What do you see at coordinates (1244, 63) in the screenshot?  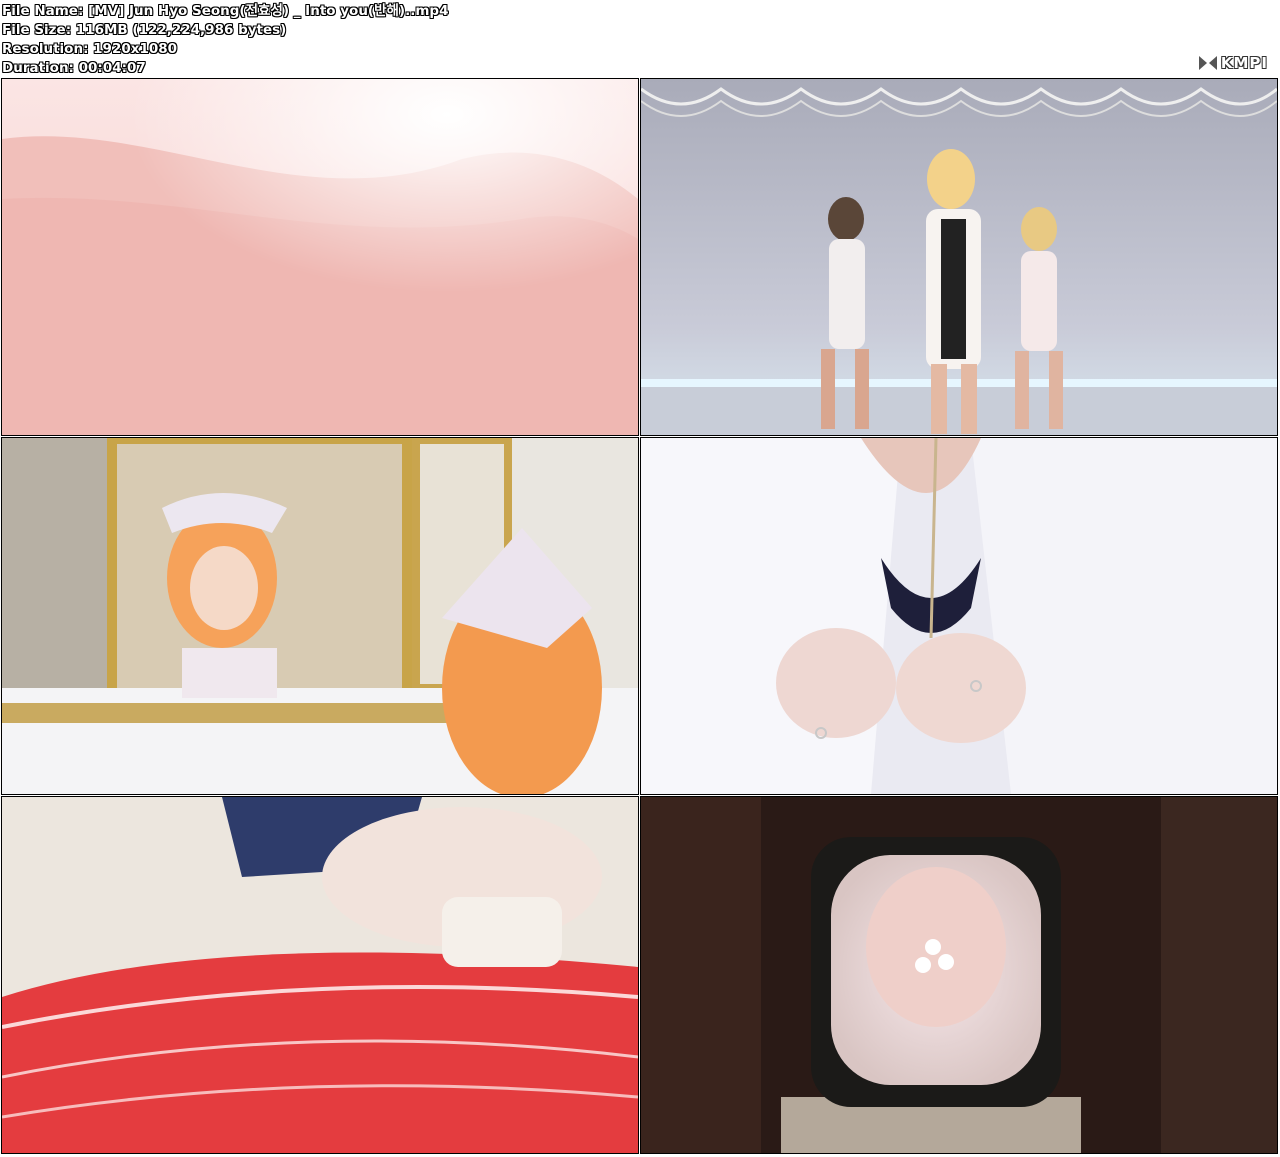 I see `logo-text: KMPI` at bounding box center [1244, 63].